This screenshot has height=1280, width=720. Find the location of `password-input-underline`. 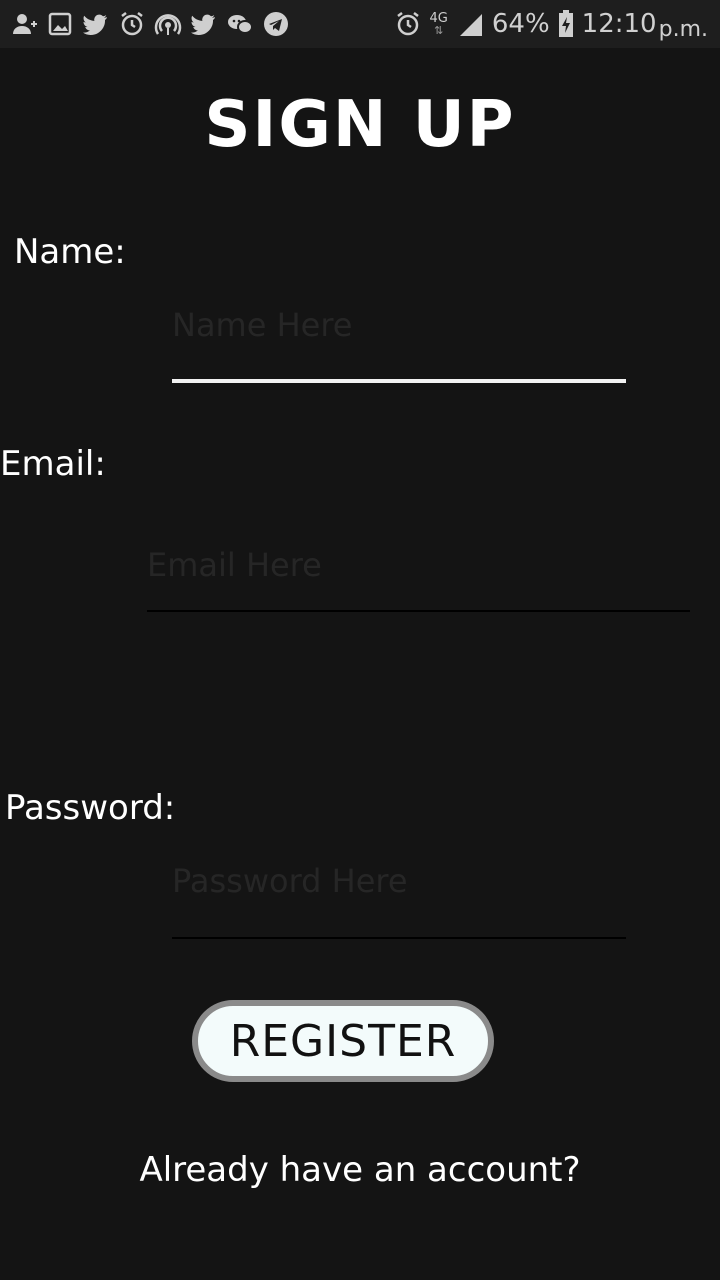

password-input-underline is located at coordinates (399, 938).